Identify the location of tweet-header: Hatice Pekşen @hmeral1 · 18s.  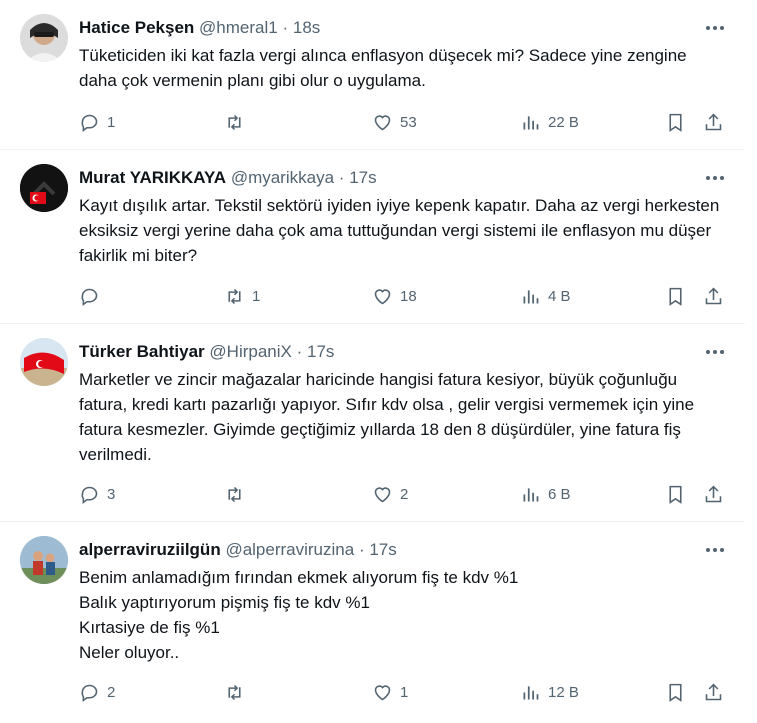
(199, 28).